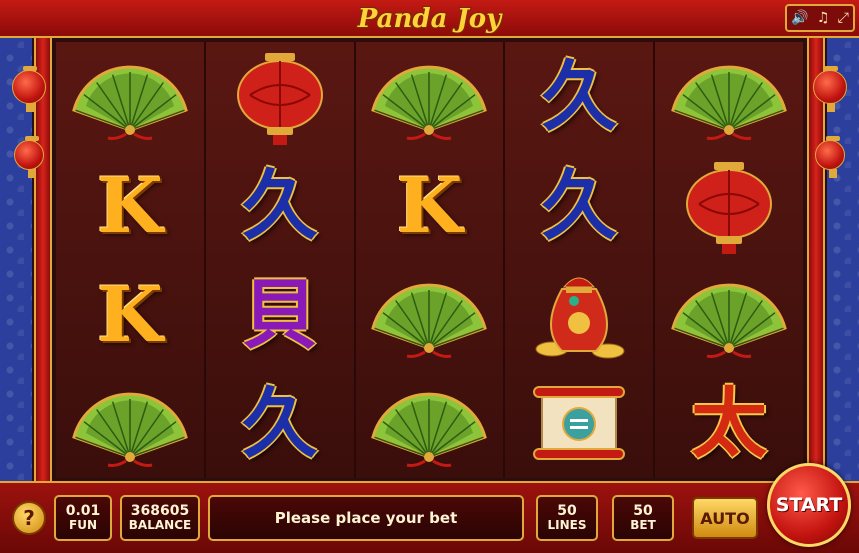 The image size is (859, 553). I want to click on bet-label: BET, so click(643, 525).